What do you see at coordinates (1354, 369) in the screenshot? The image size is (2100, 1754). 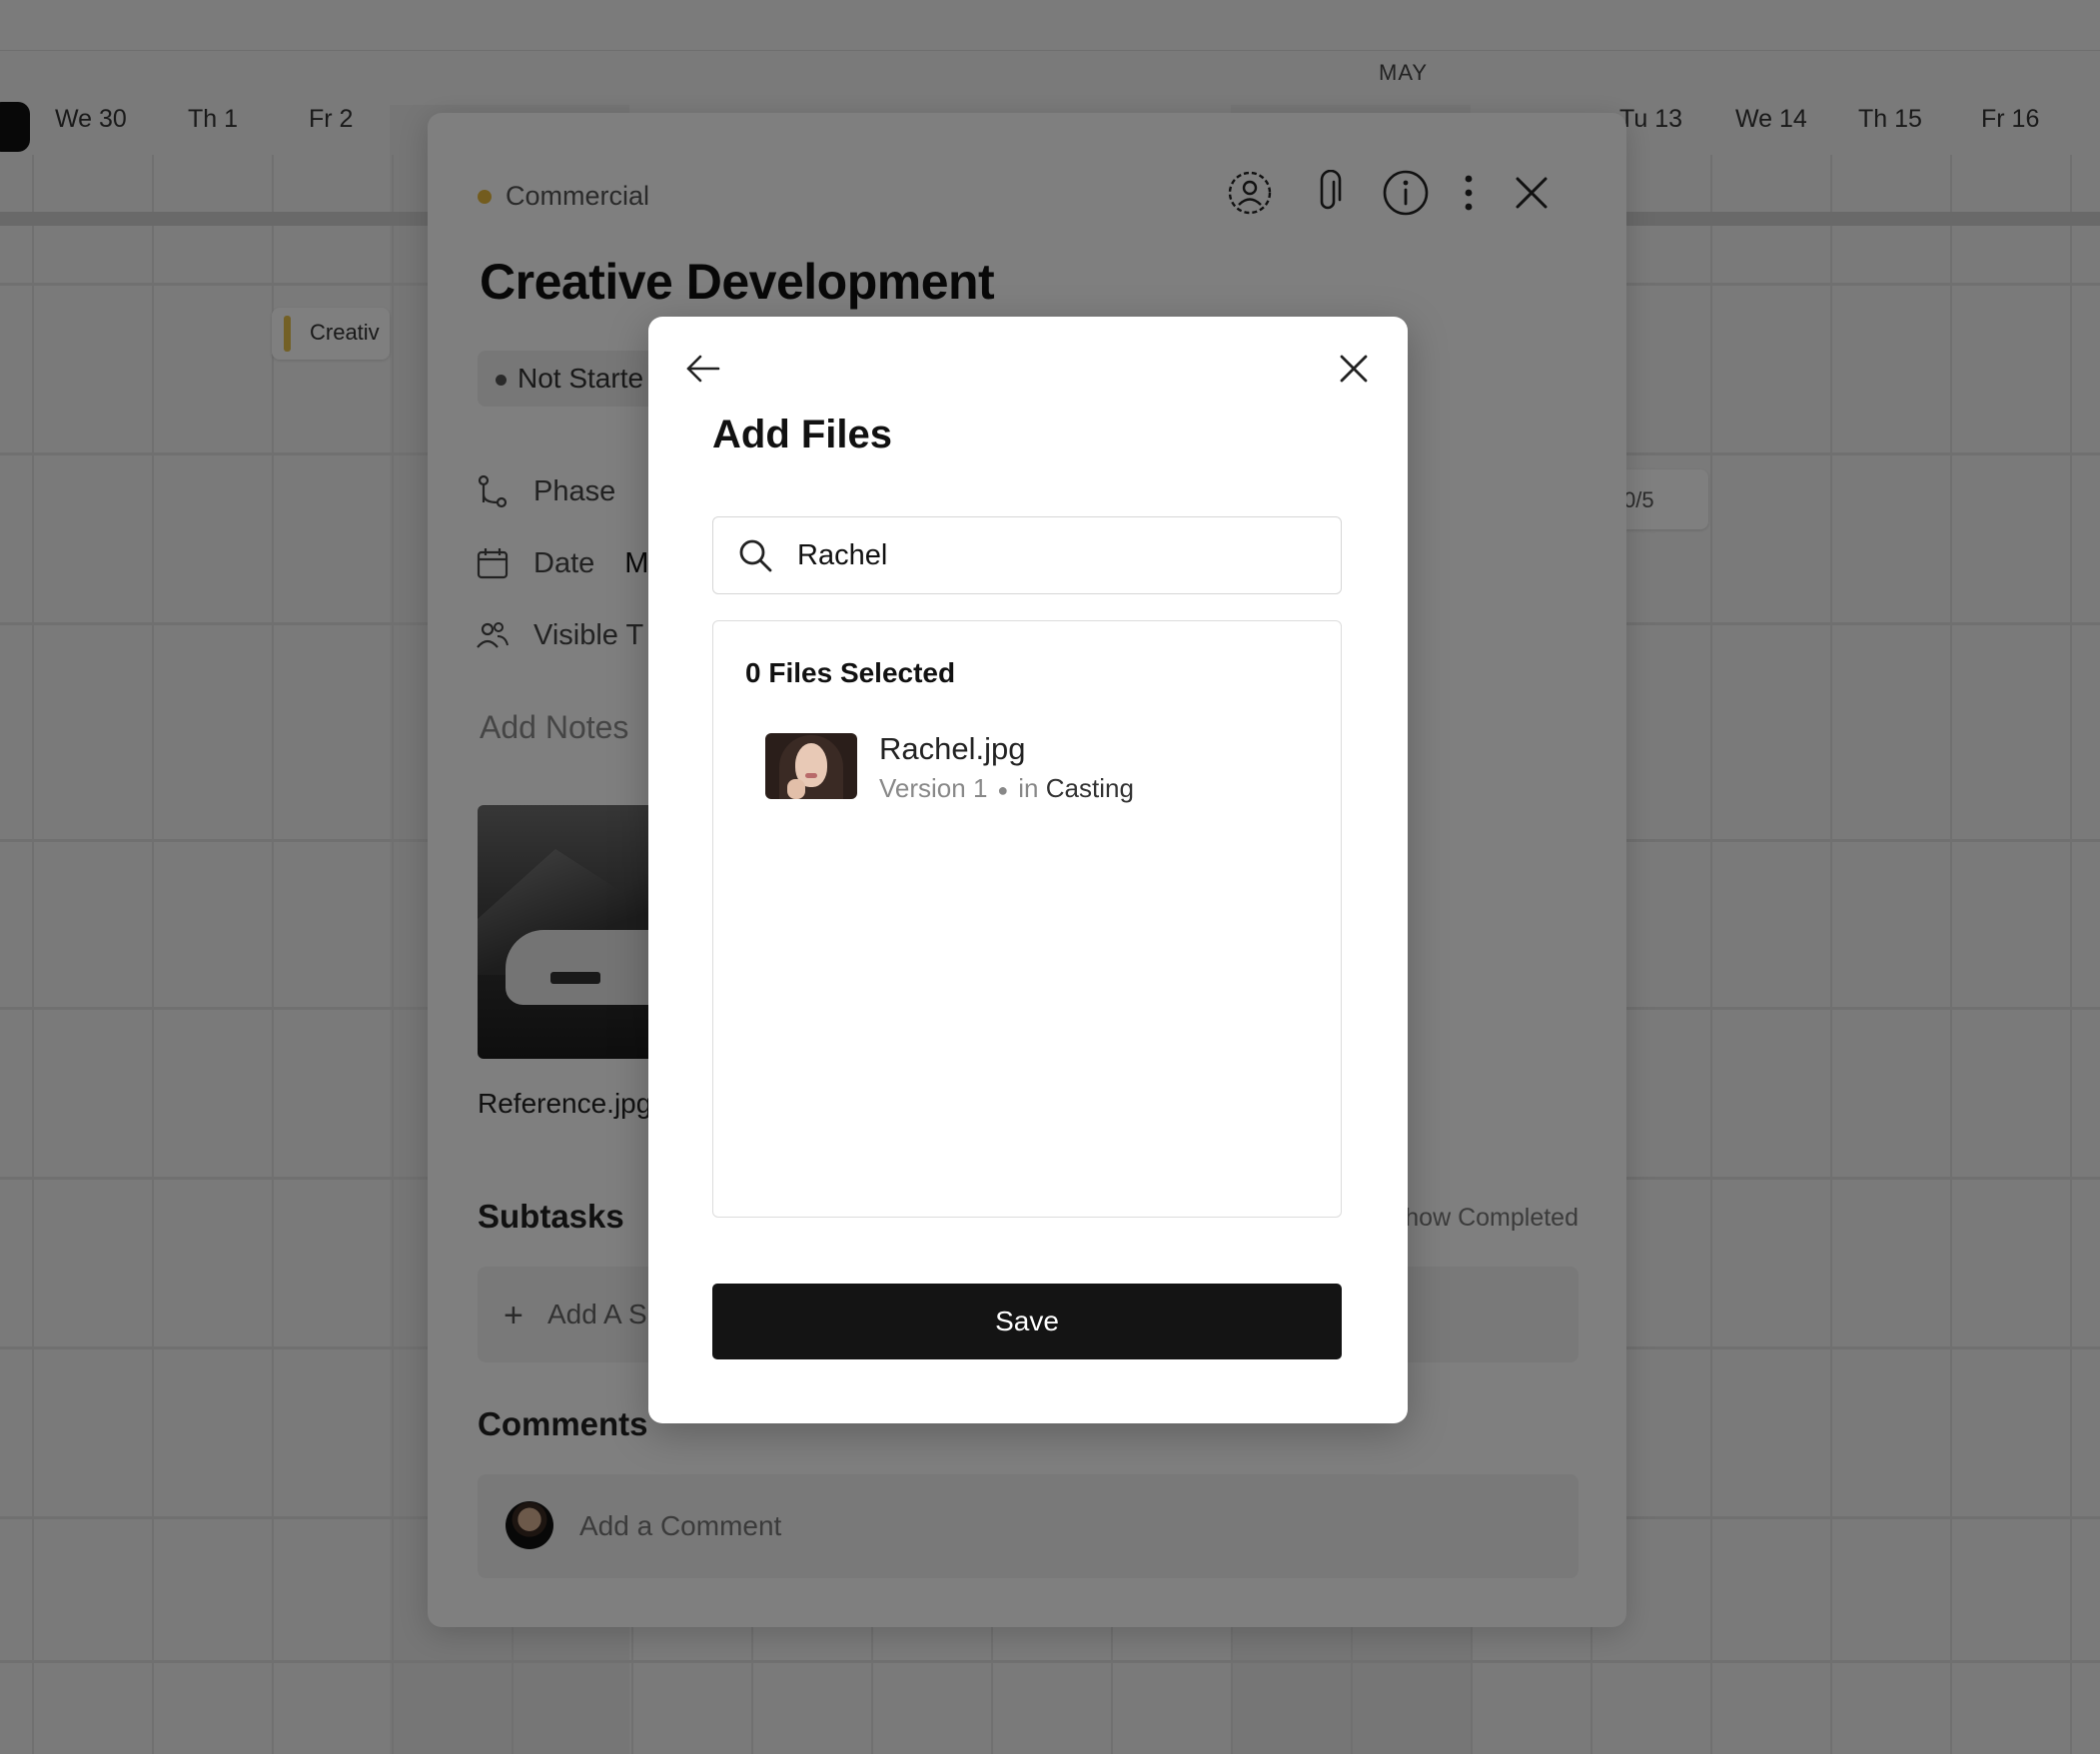 I see `close-icon` at bounding box center [1354, 369].